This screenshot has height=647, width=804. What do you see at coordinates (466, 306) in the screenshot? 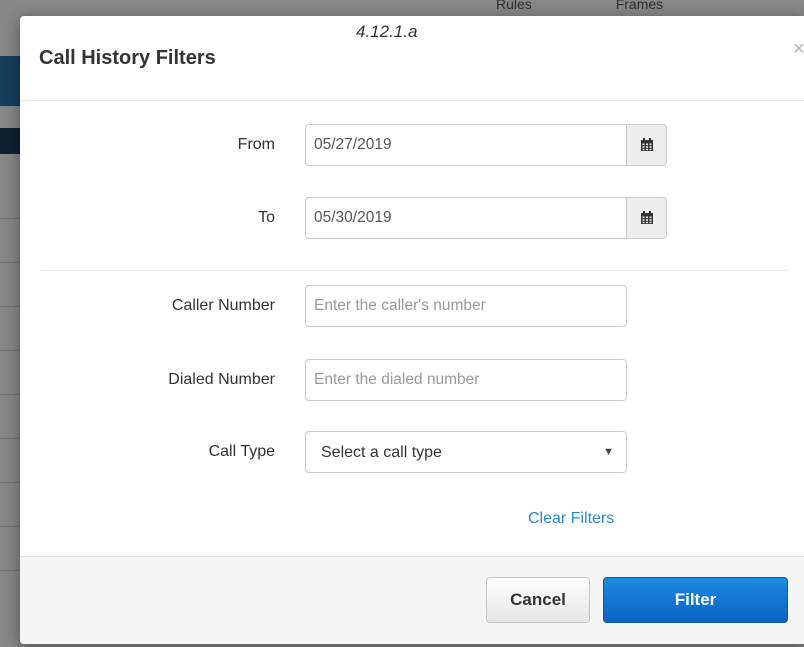
I see `caller-number-input` at bounding box center [466, 306].